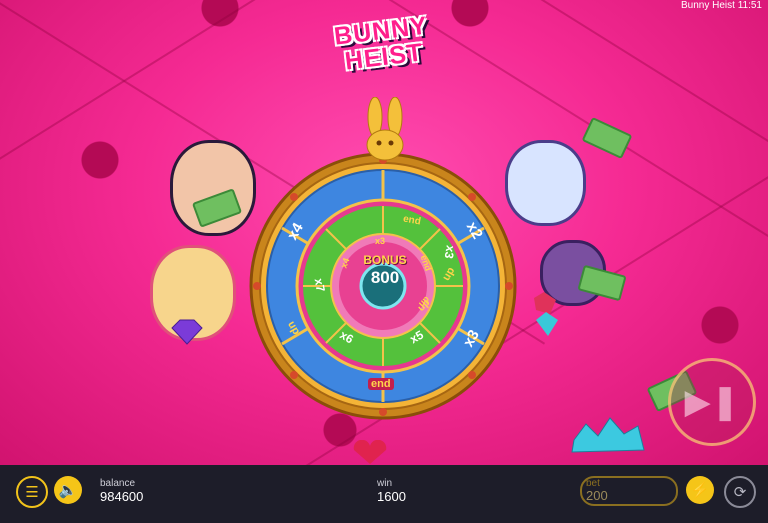 The height and width of the screenshot is (523, 768). I want to click on speaker-icon: 🔈, so click(68, 490).